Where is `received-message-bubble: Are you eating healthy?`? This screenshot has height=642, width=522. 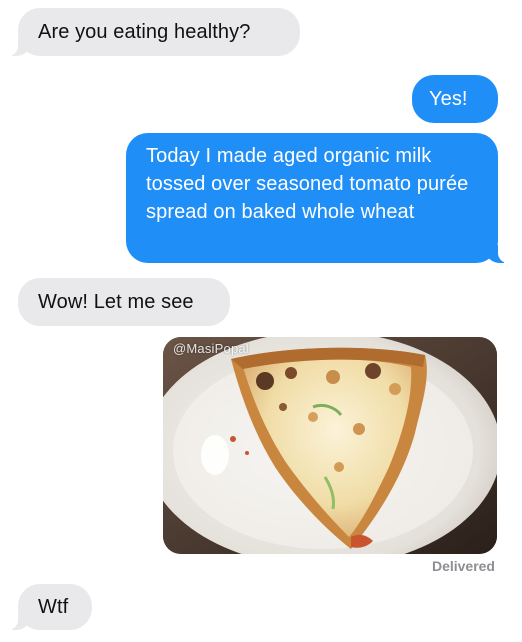 received-message-bubble: Are you eating healthy? is located at coordinates (153, 32).